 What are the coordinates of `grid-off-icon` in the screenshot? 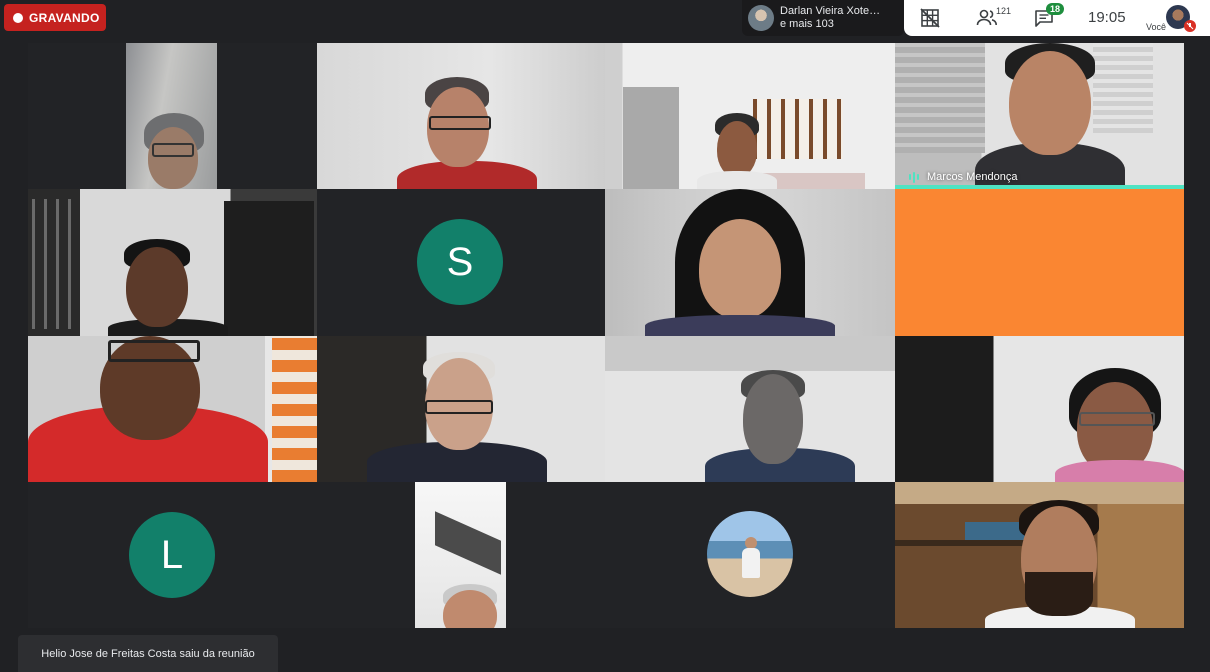 It's located at (930, 18).